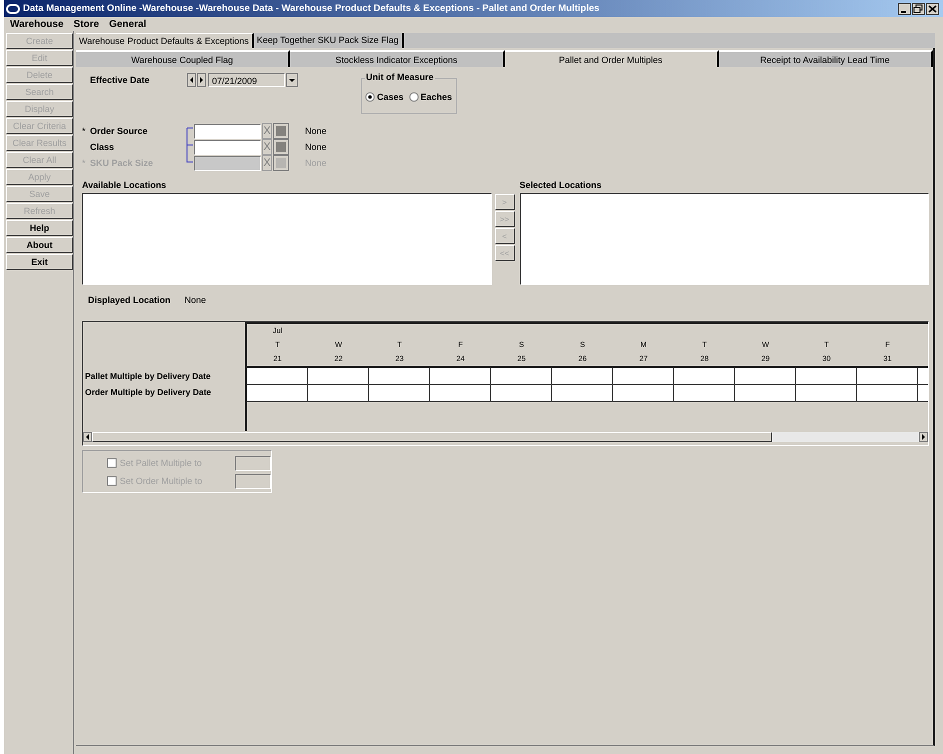 The image size is (943, 754). I want to click on radio-label: Cases, so click(390, 97).